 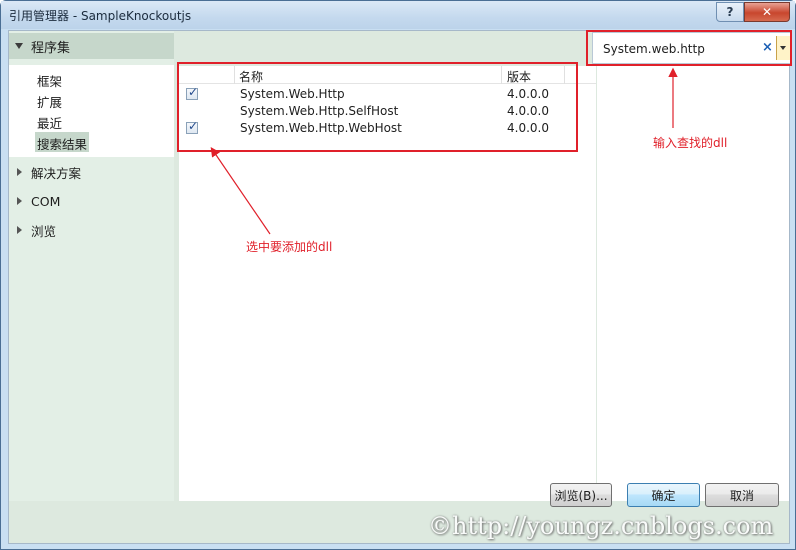 I want to click on nav-group-solution: 解决方案, so click(x=49, y=172).